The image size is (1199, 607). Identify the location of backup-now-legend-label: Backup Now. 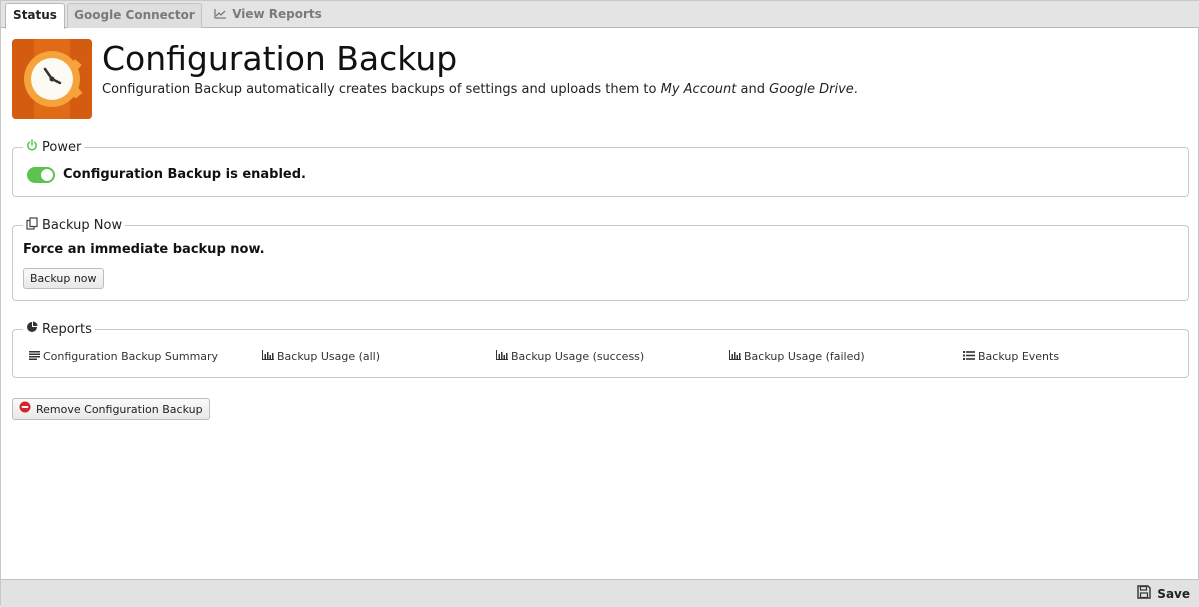
(82, 225).